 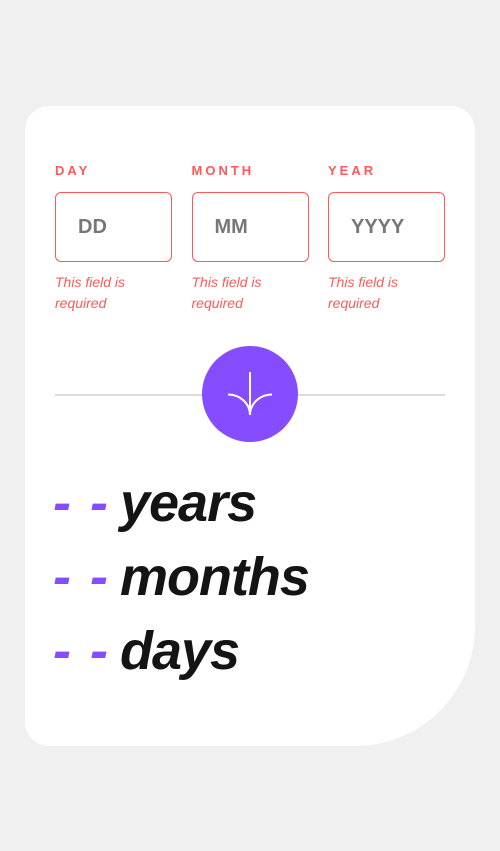 I want to click on day-field-group: DAY This field is required, so click(x=113, y=238).